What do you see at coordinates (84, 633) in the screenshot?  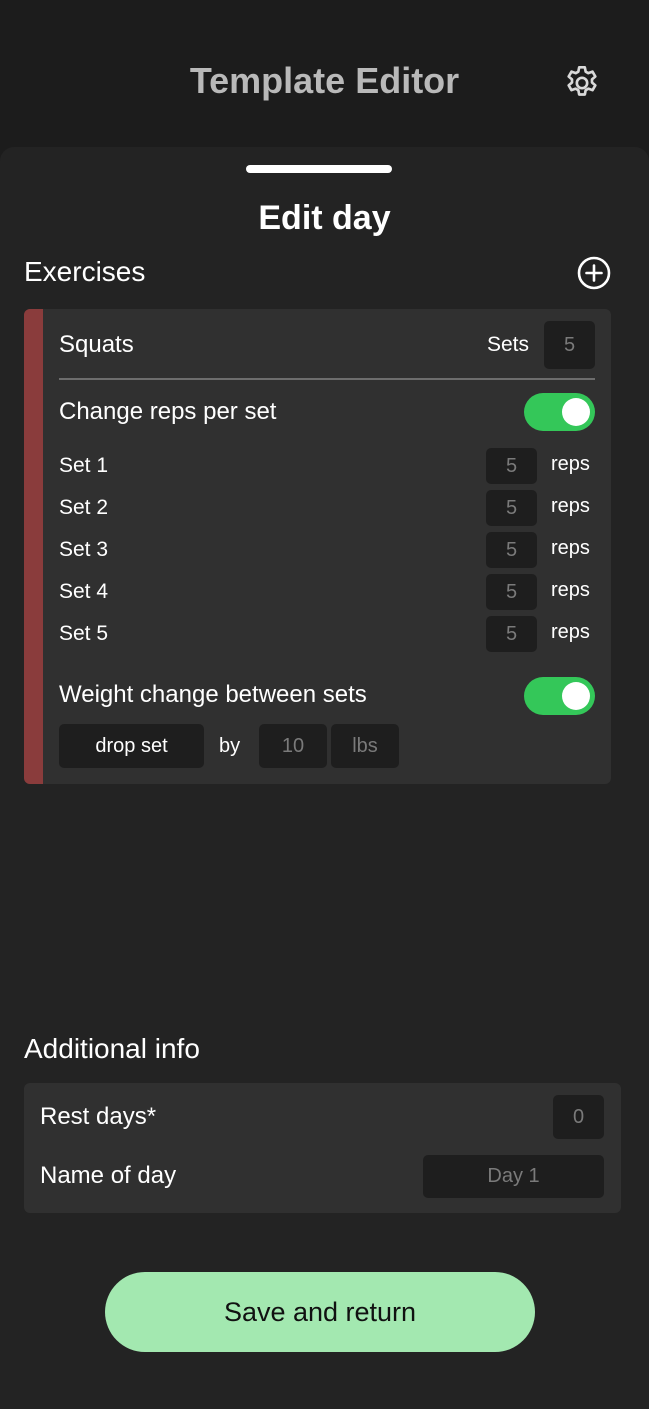 I see `set-label: Set 5` at bounding box center [84, 633].